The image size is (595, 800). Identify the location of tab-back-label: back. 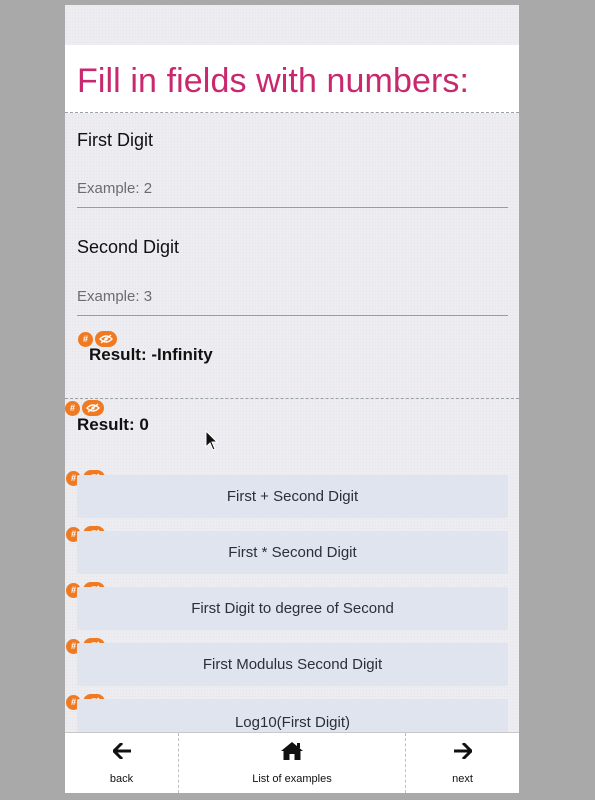
(121, 779).